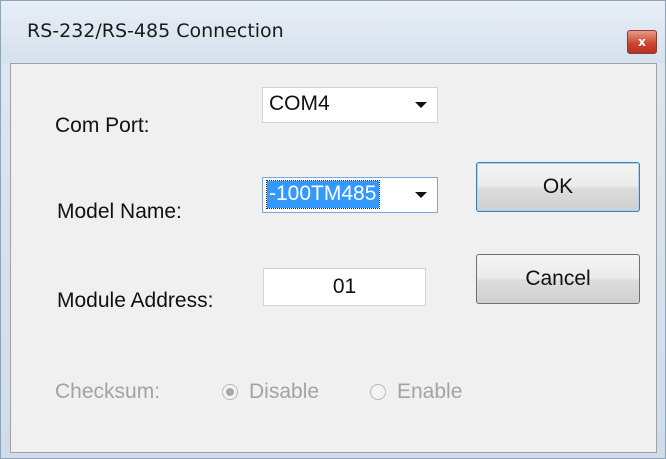 This screenshot has width=666, height=459. I want to click on checksum-enable-radio, so click(378, 392).